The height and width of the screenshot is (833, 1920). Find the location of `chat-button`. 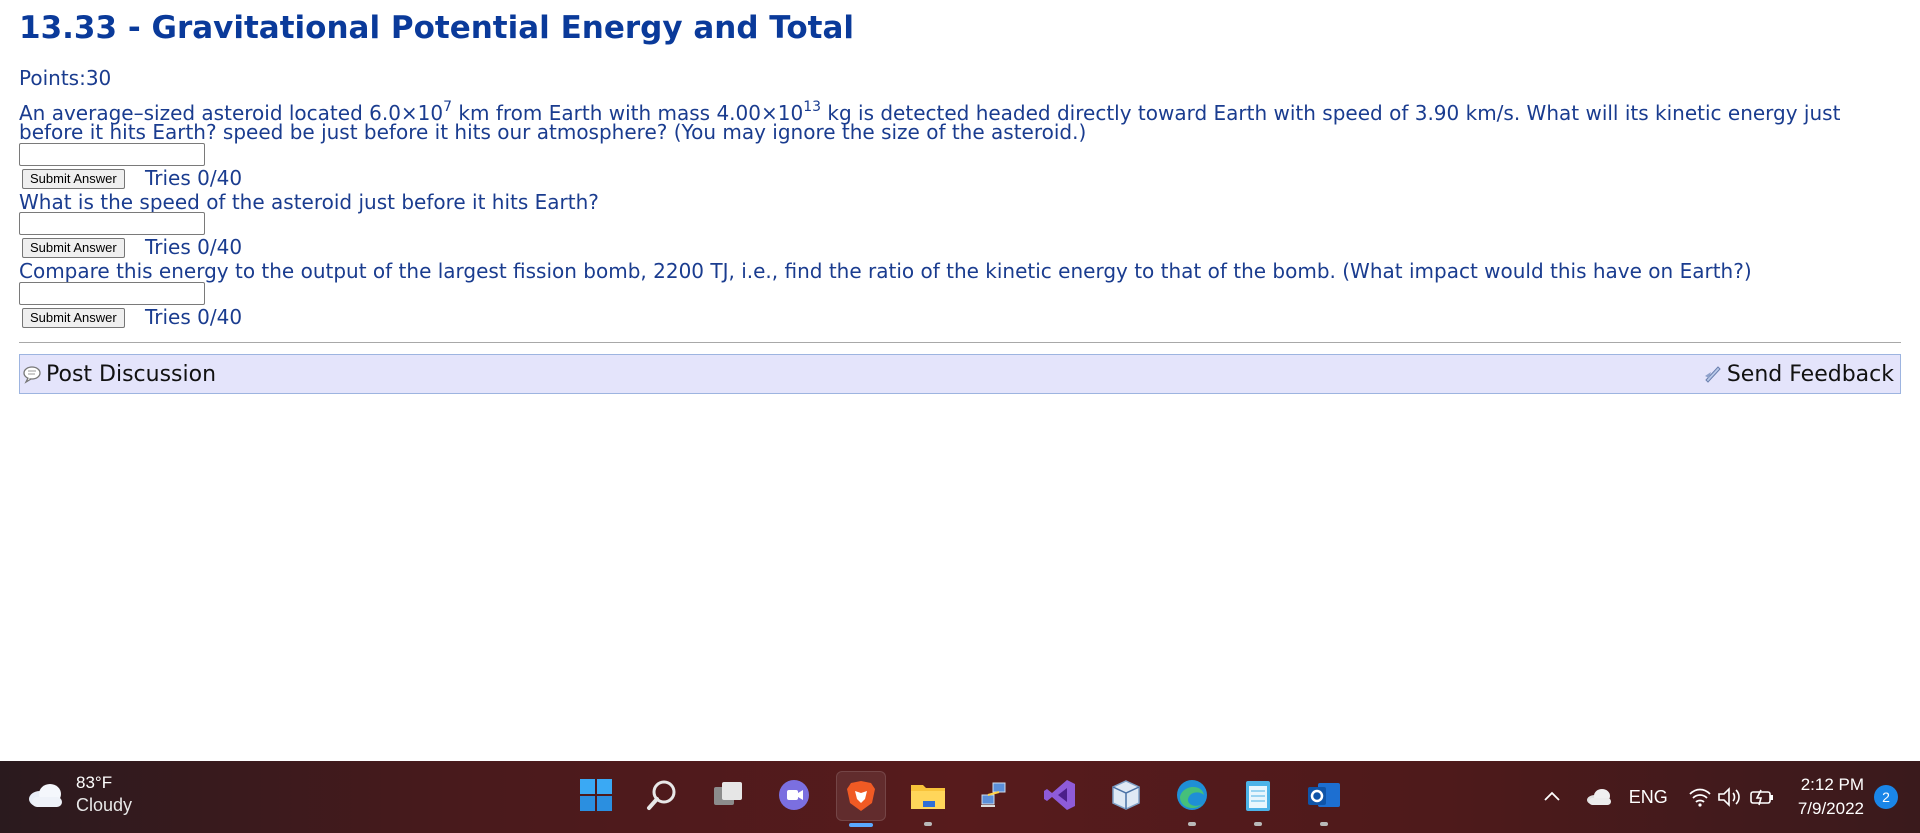

chat-button is located at coordinates (794, 795).